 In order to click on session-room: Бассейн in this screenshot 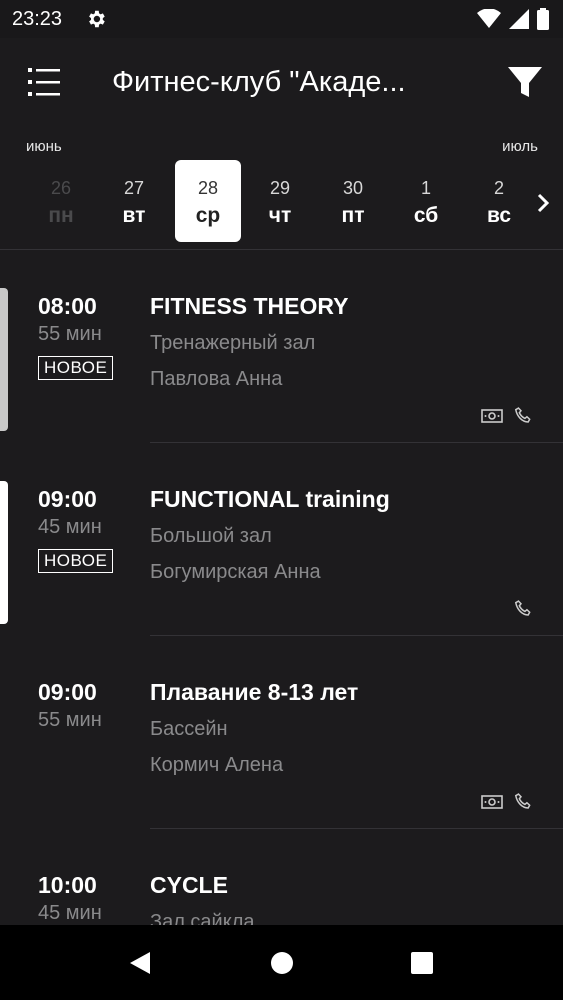, I will do `click(189, 729)`.